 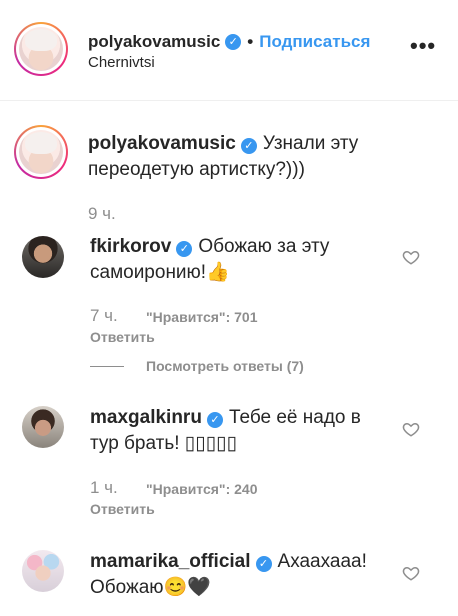 What do you see at coordinates (170, 561) in the screenshot?
I see `comment-username: mamarika_official` at bounding box center [170, 561].